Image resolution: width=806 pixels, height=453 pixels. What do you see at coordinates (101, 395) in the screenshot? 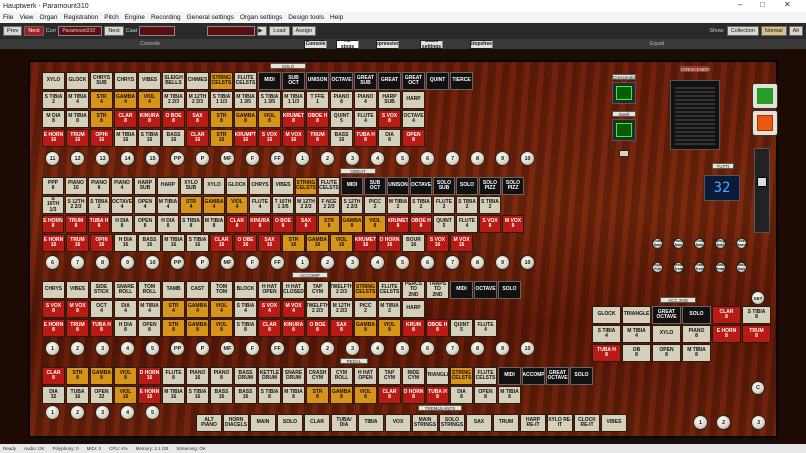
I see `stop-tab: OPEN 32` at bounding box center [101, 395].